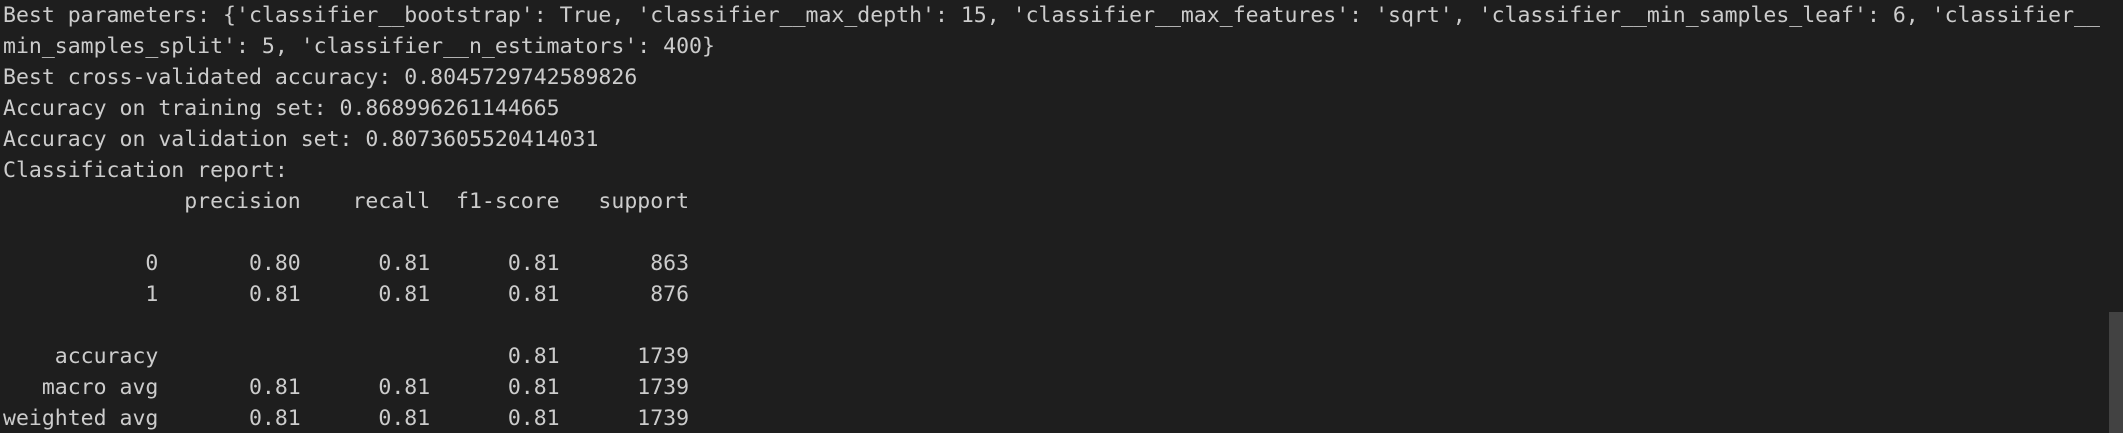  I want to click on report-row-class-1: 1 0.81 0.81 0.81 876, so click(346, 294).